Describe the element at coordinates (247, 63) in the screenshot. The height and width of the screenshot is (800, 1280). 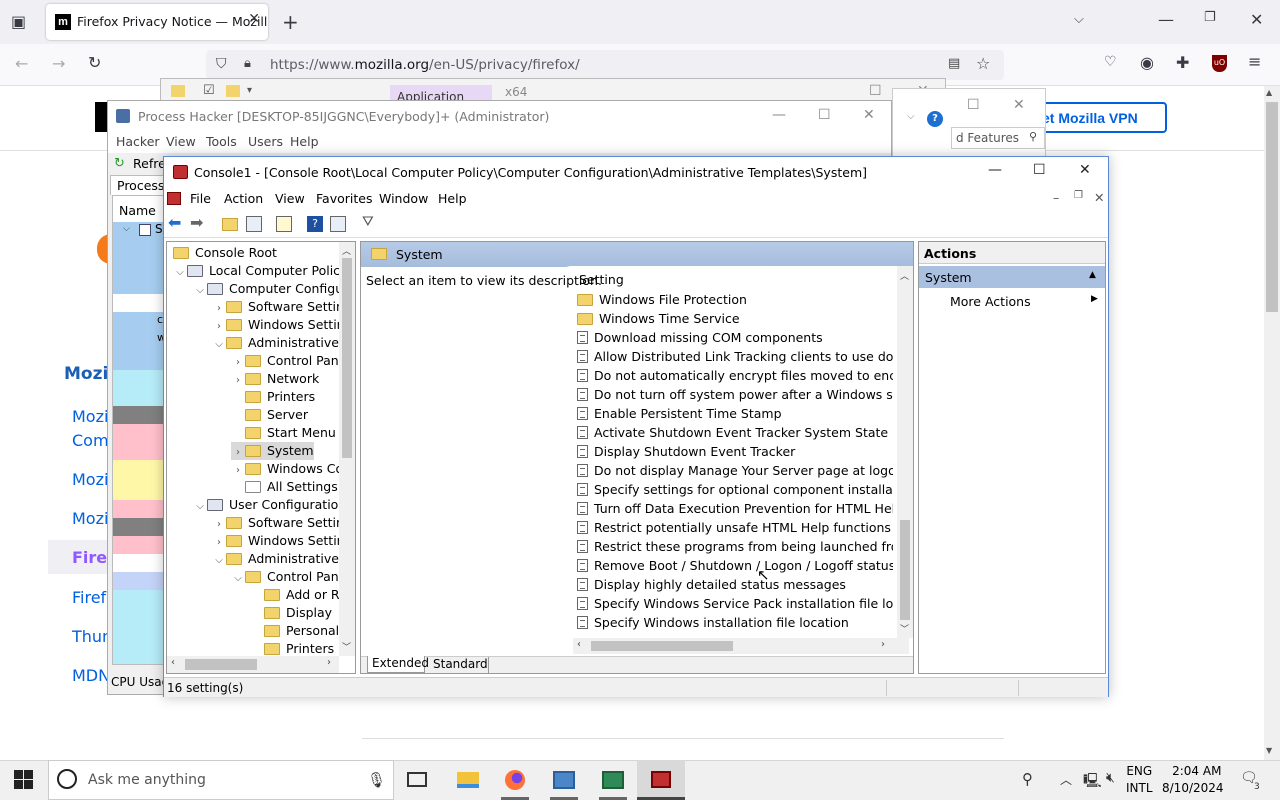
I see `lock-icon: 🔒︎` at that location.